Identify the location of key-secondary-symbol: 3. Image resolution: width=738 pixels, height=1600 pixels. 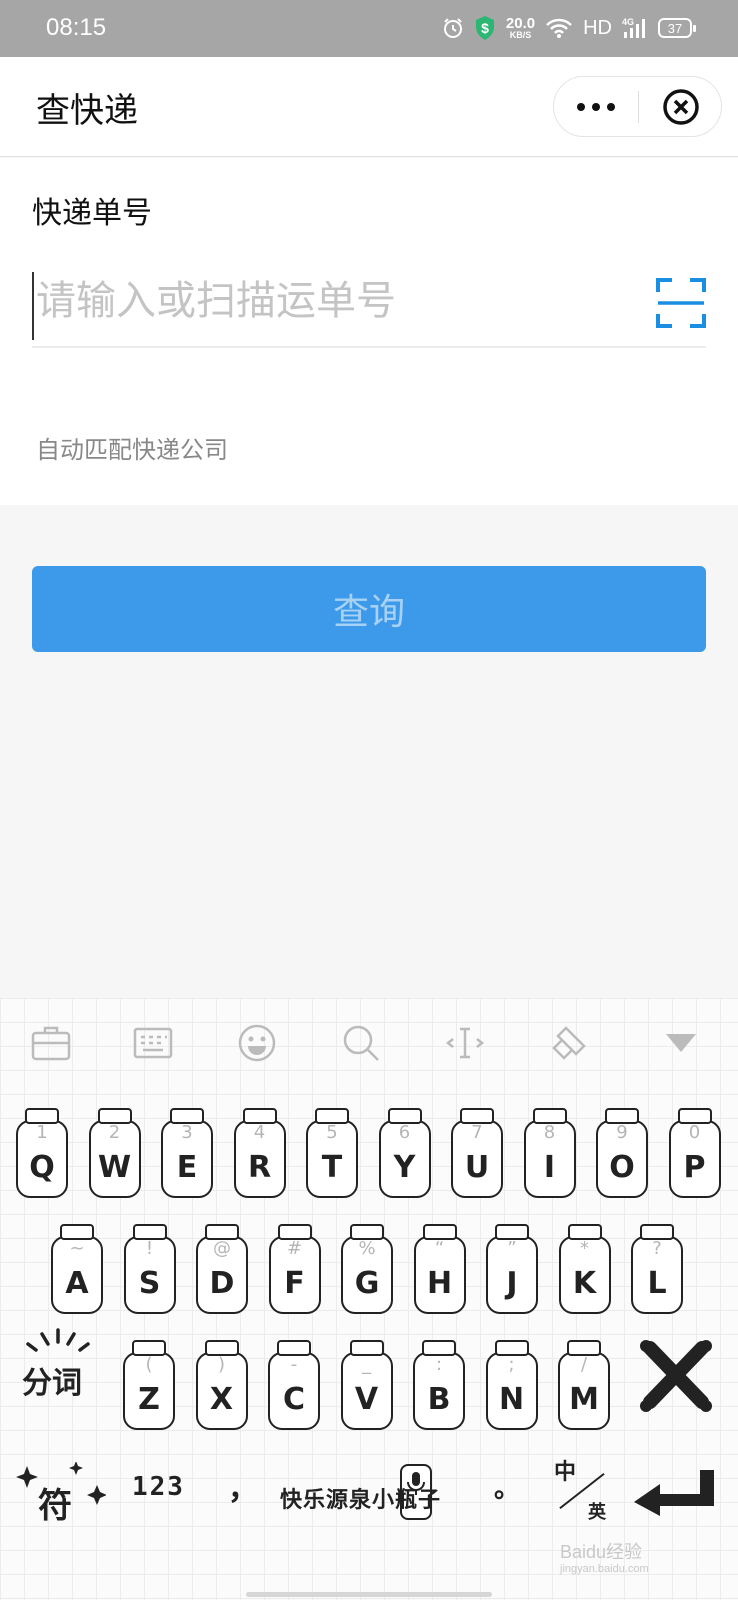
(187, 1132).